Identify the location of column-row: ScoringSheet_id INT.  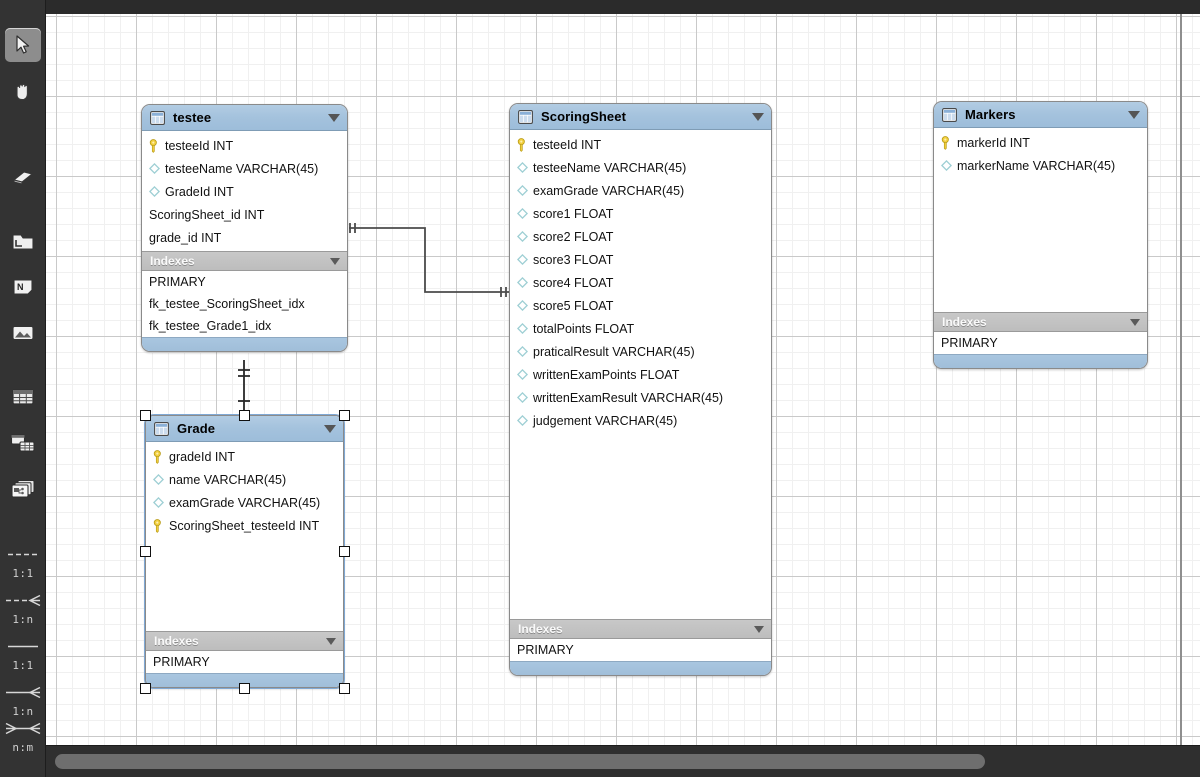
(244, 214).